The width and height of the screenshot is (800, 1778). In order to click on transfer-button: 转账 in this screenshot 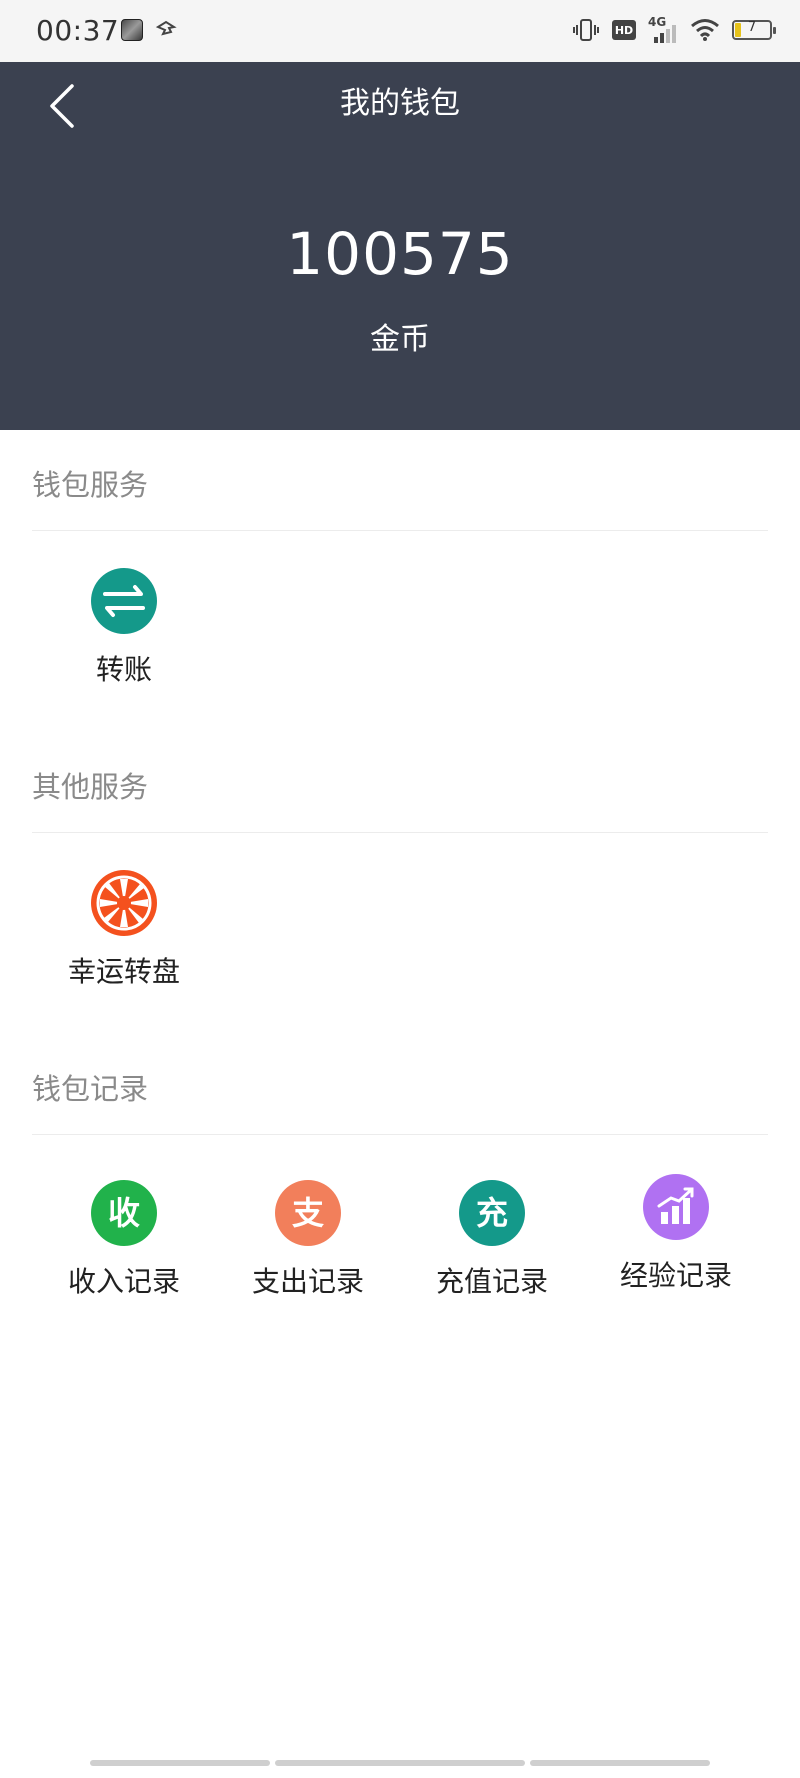, I will do `click(124, 628)`.